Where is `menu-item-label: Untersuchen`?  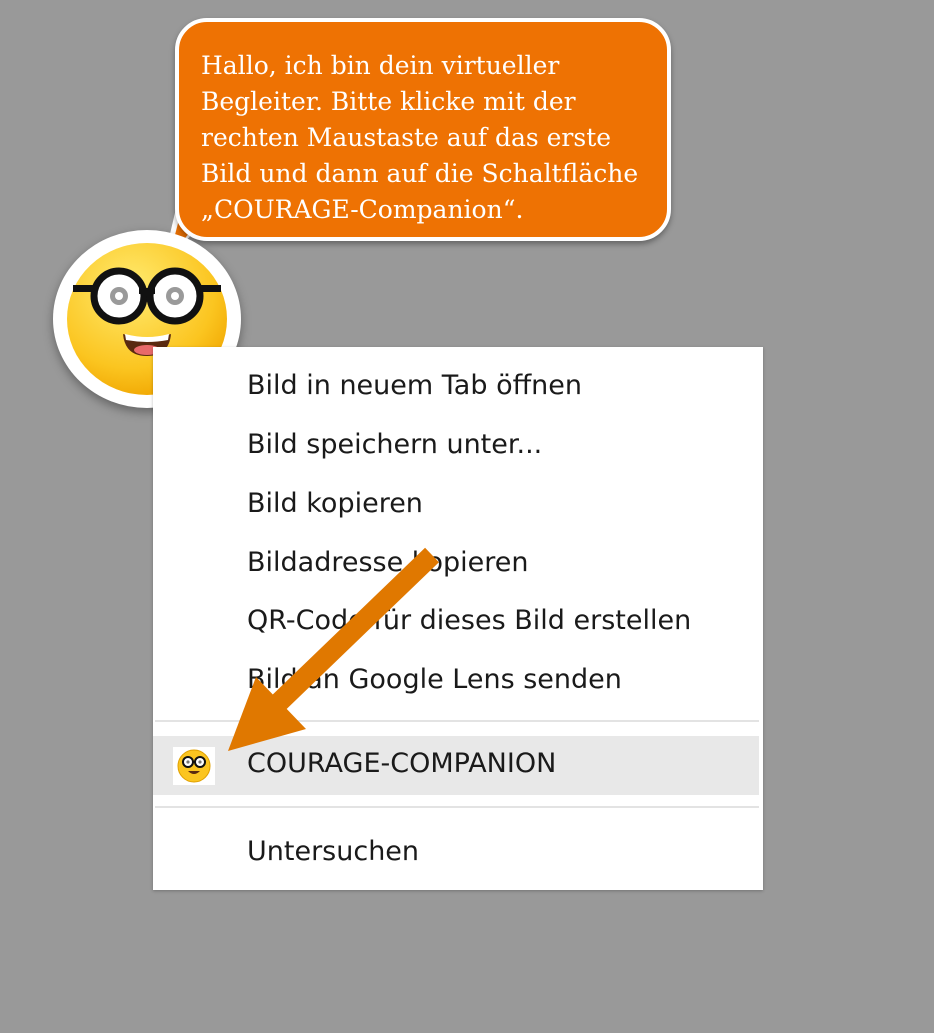
menu-item-label: Untersuchen is located at coordinates (333, 851).